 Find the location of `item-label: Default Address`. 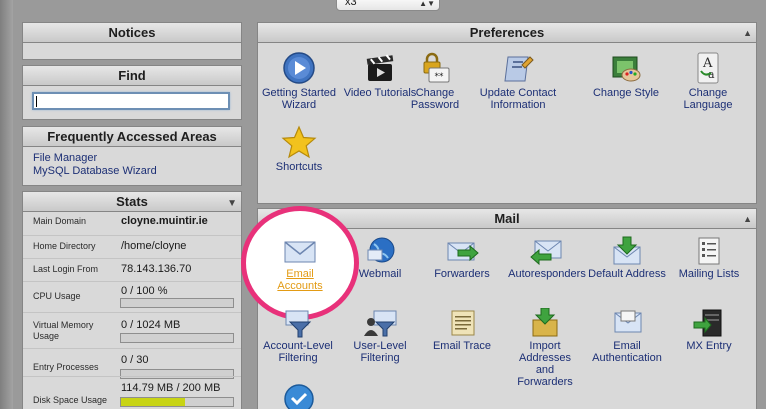

item-label: Default Address is located at coordinates (627, 274).